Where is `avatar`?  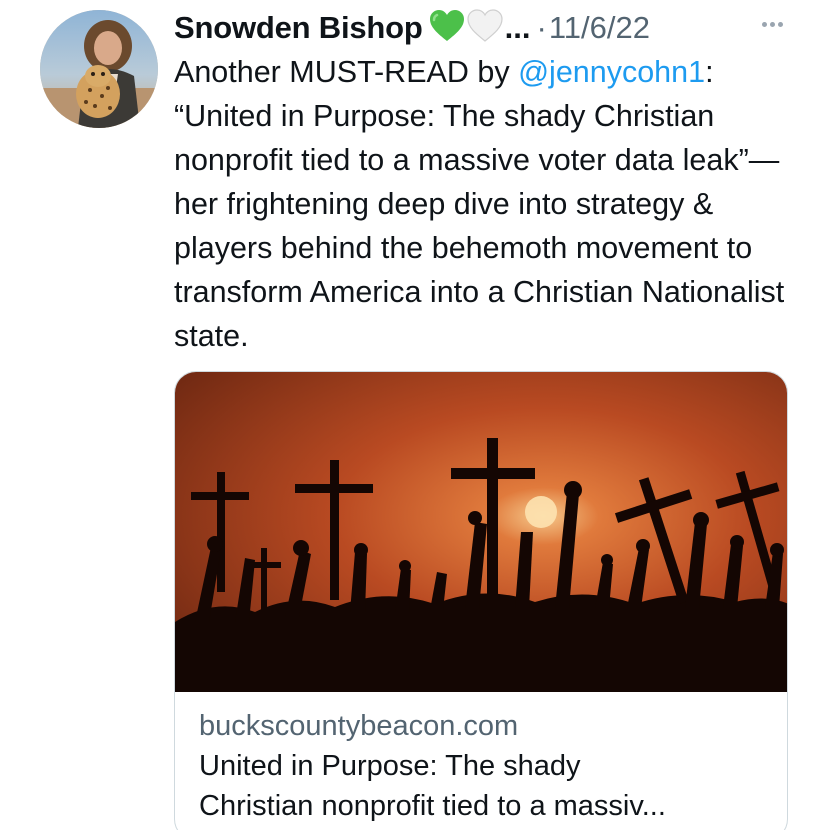 avatar is located at coordinates (99, 69).